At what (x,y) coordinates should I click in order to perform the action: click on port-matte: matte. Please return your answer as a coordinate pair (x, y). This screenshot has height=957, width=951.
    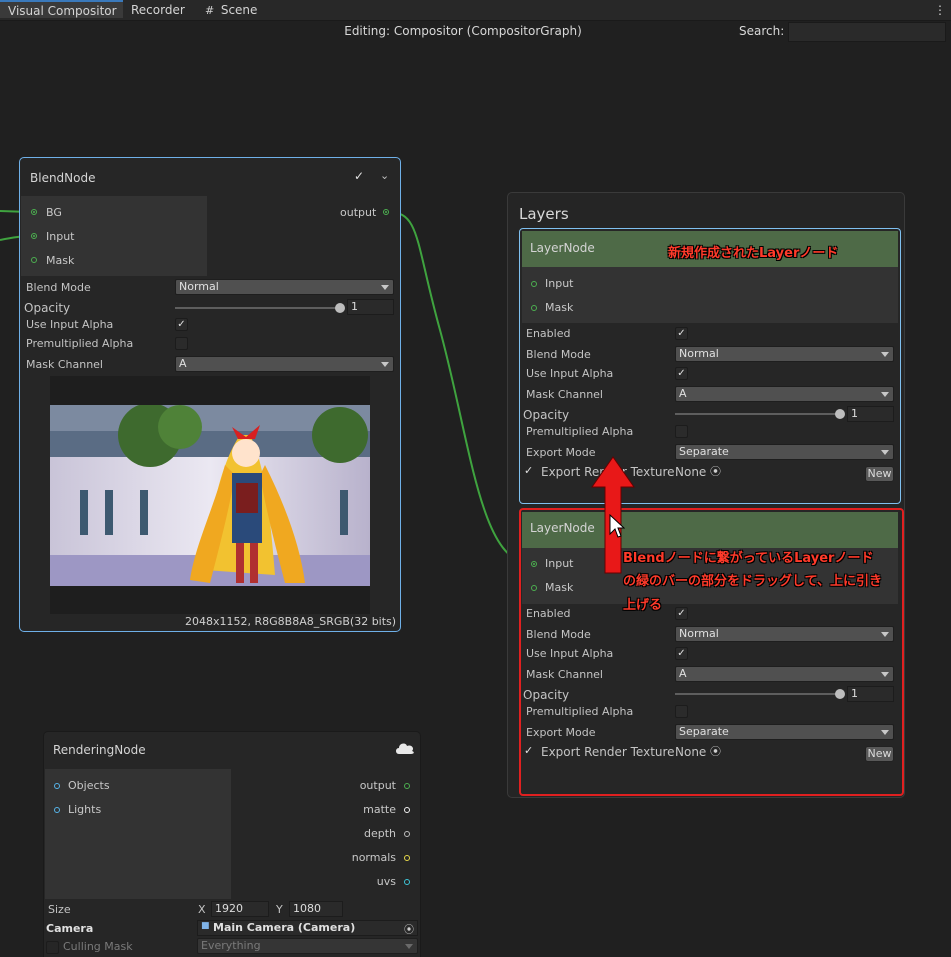
    Looking at the image, I should click on (379, 809).